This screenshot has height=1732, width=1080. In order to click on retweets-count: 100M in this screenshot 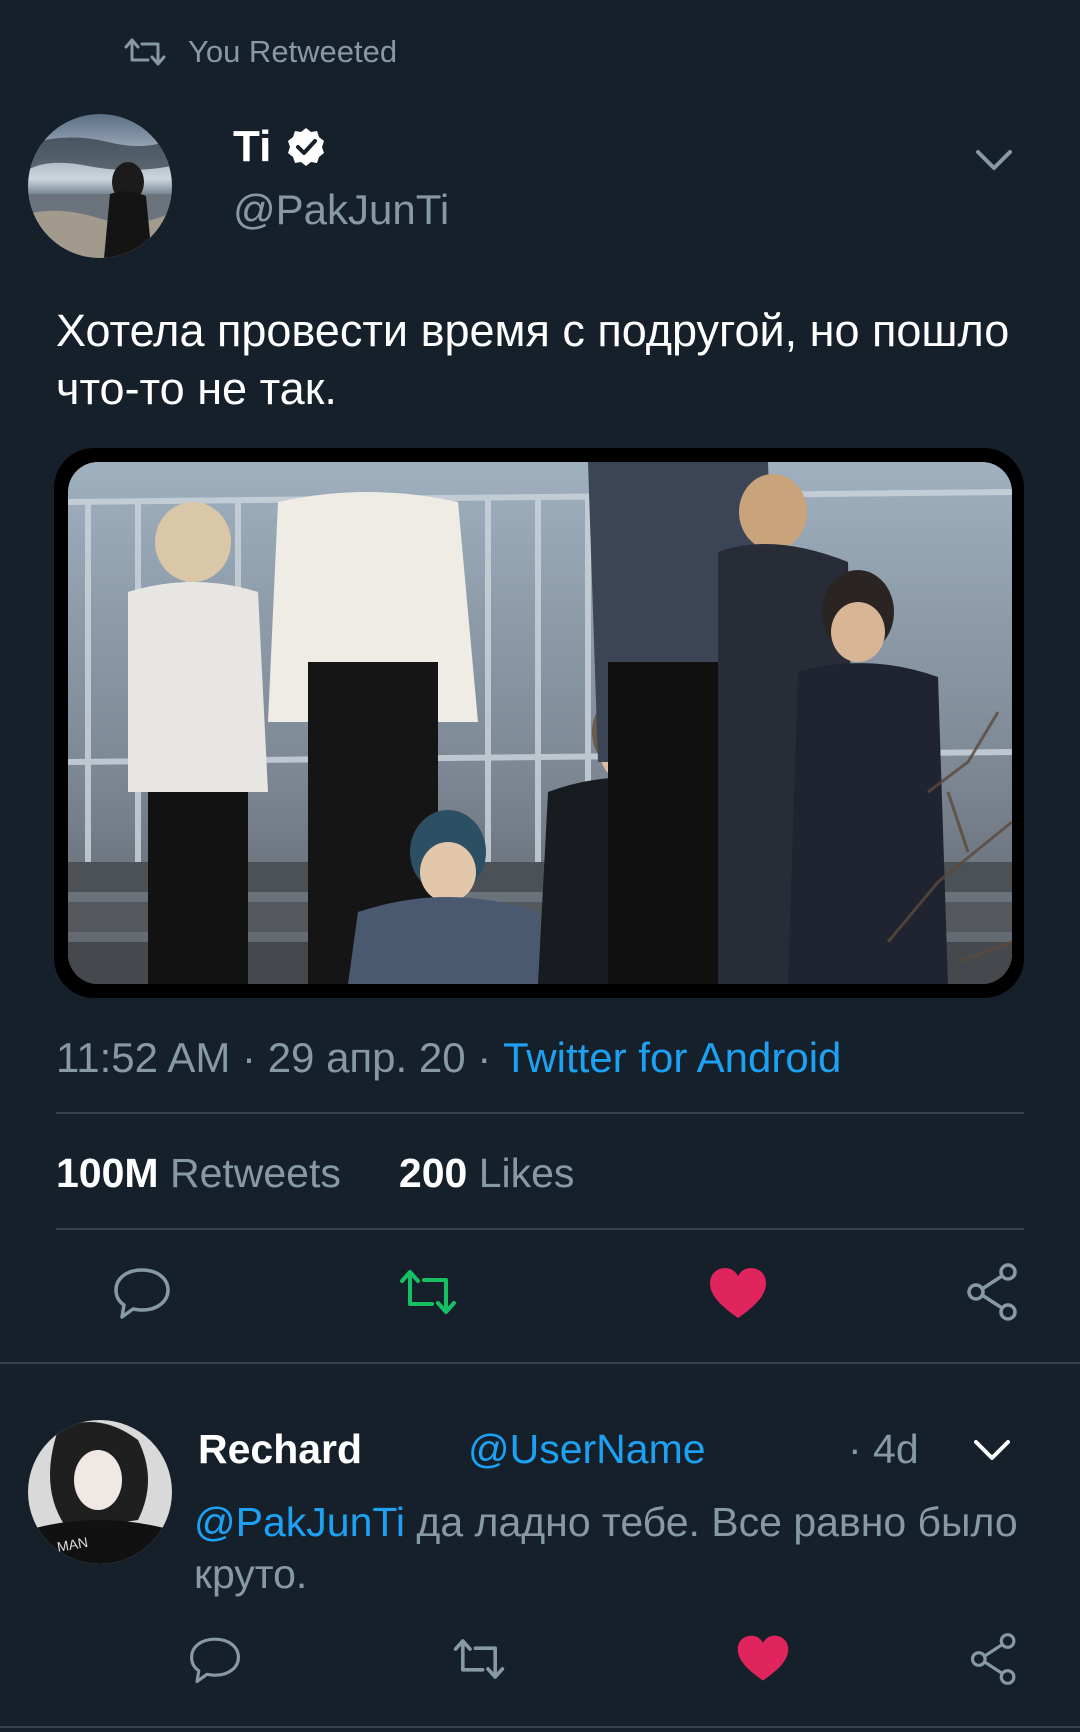, I will do `click(107, 1173)`.